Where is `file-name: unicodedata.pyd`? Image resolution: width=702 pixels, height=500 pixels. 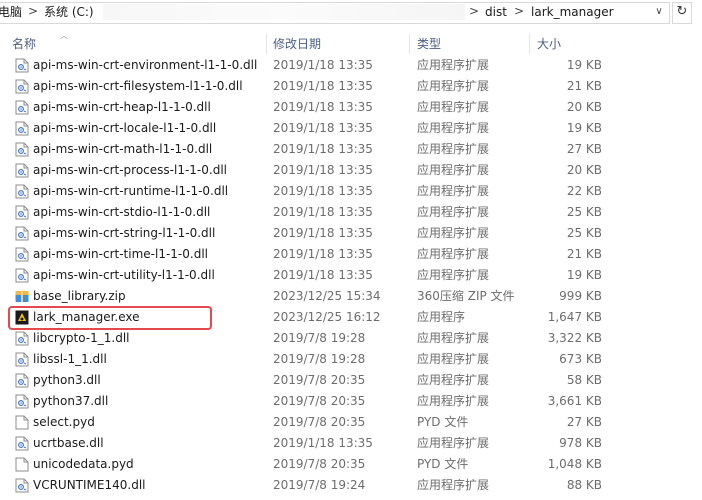
file-name: unicodedata.pyd is located at coordinates (83, 464).